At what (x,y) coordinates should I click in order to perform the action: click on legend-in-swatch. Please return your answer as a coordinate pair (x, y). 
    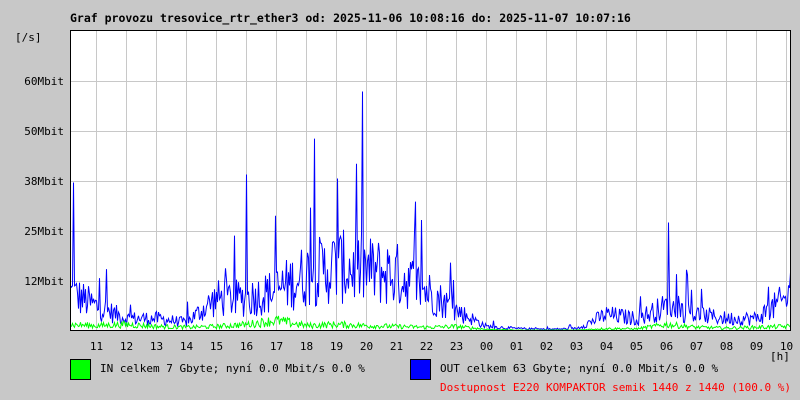
    Looking at the image, I should click on (80, 369).